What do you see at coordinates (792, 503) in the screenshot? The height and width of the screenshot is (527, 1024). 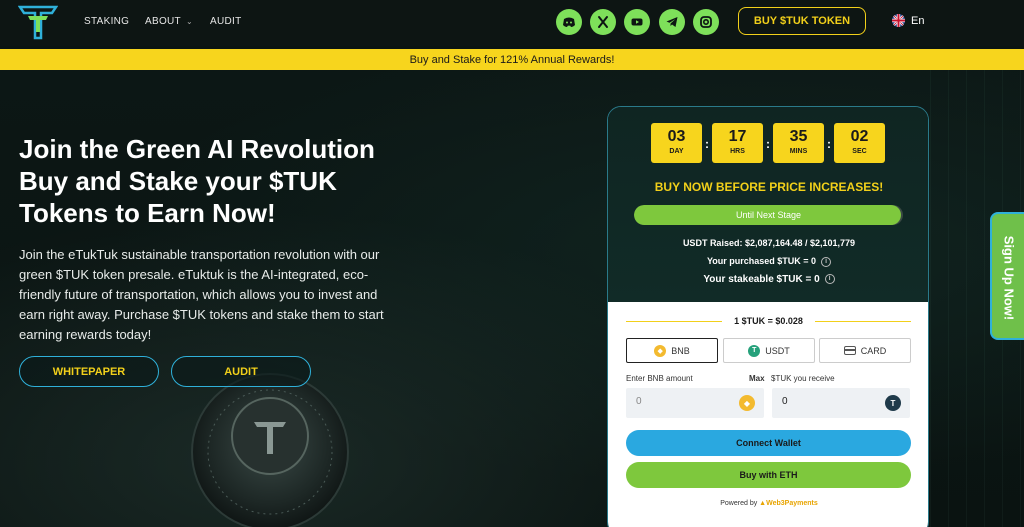 I see `web3payments-brand: Web3Payments` at bounding box center [792, 503].